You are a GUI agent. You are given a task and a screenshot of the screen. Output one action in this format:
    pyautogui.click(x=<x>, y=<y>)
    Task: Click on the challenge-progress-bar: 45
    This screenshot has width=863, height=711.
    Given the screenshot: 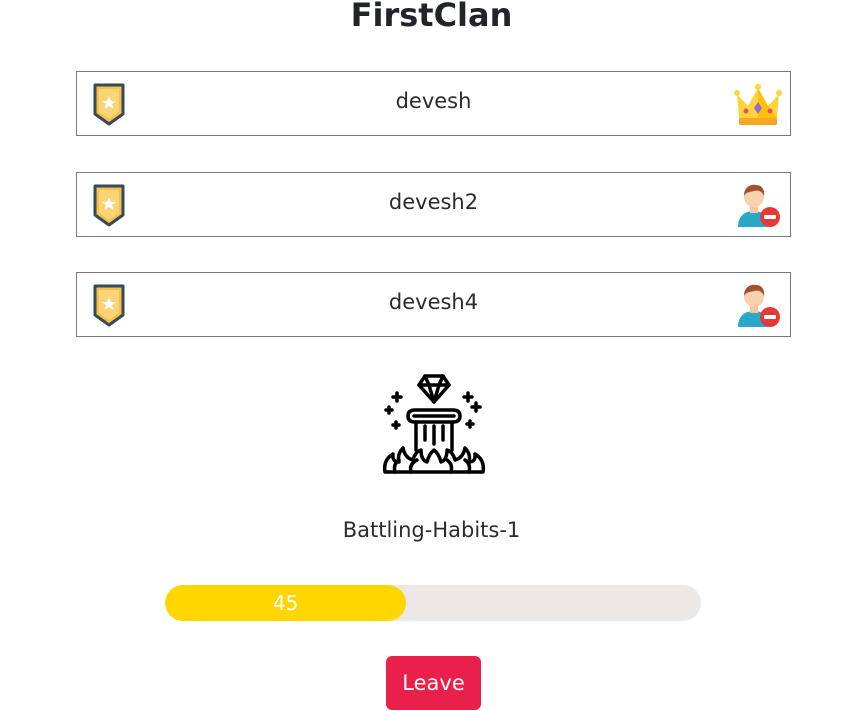 What is the action you would take?
    pyautogui.click(x=433, y=603)
    